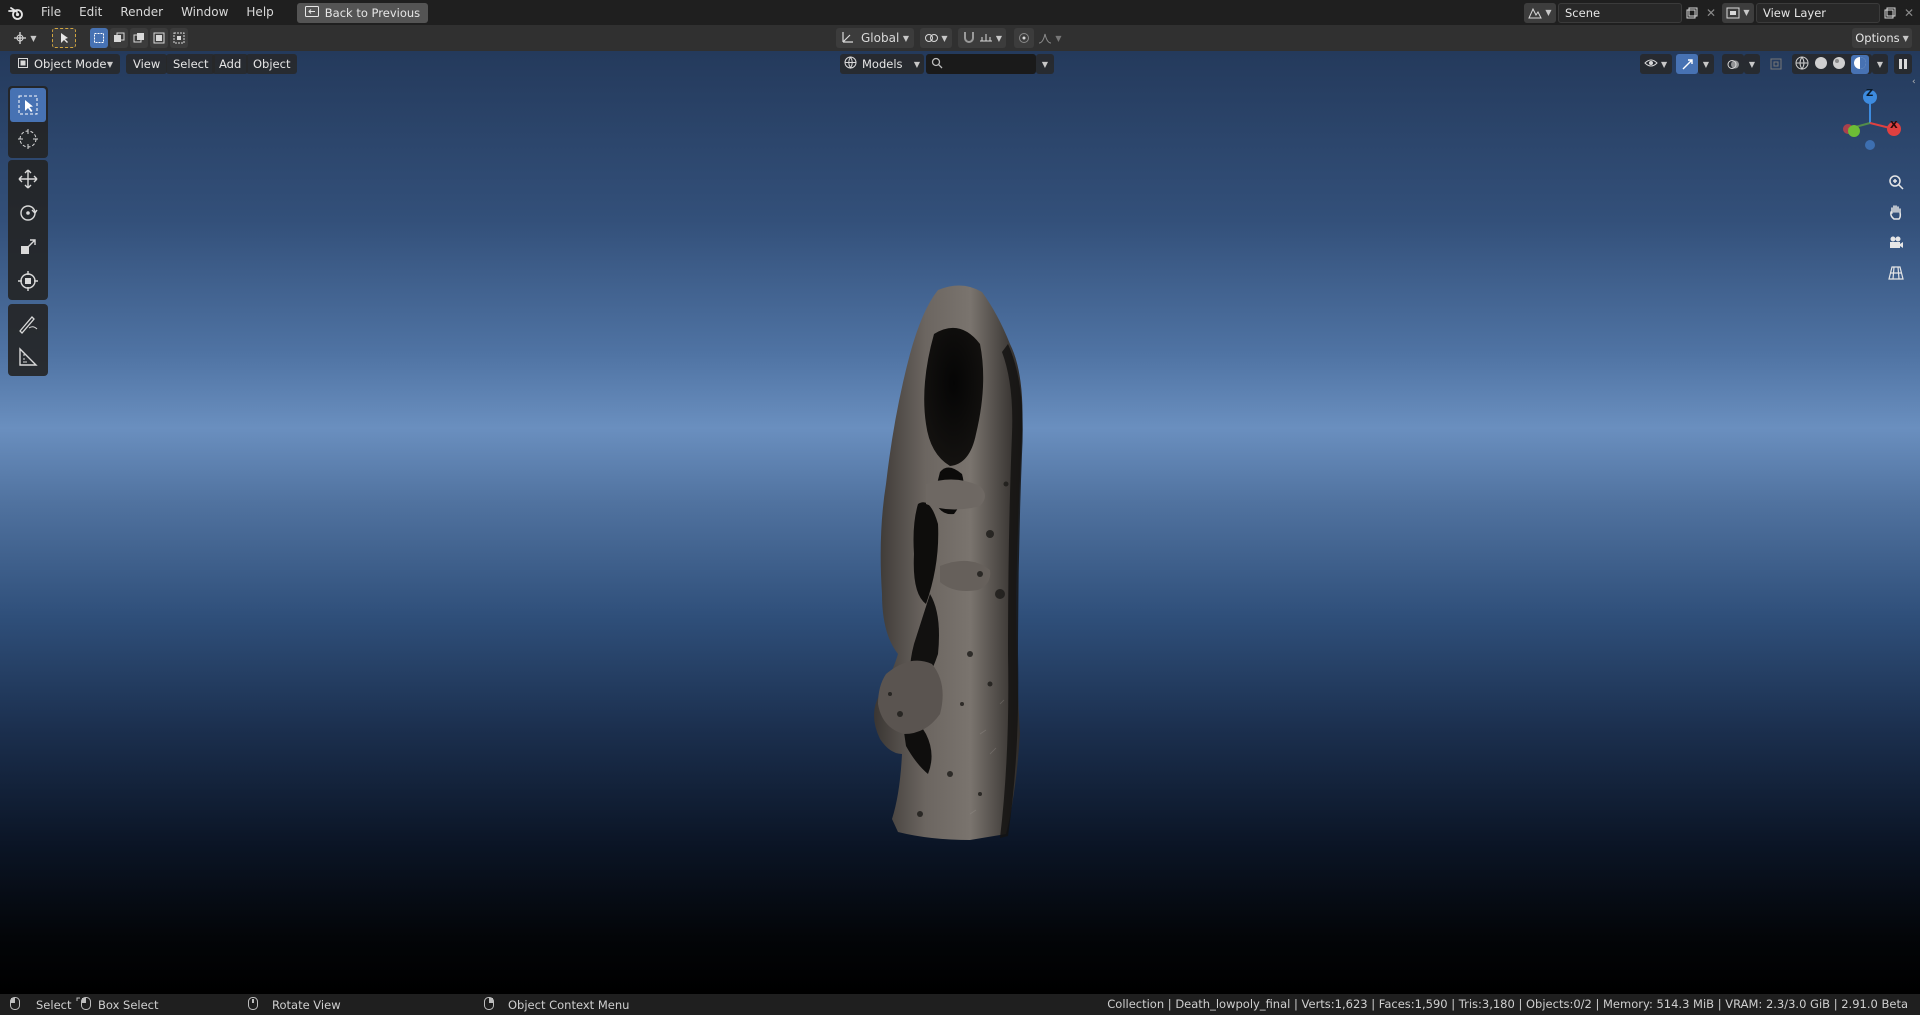 The width and height of the screenshot is (1920, 1015). What do you see at coordinates (1651, 64) in the screenshot?
I see `eye-icon` at bounding box center [1651, 64].